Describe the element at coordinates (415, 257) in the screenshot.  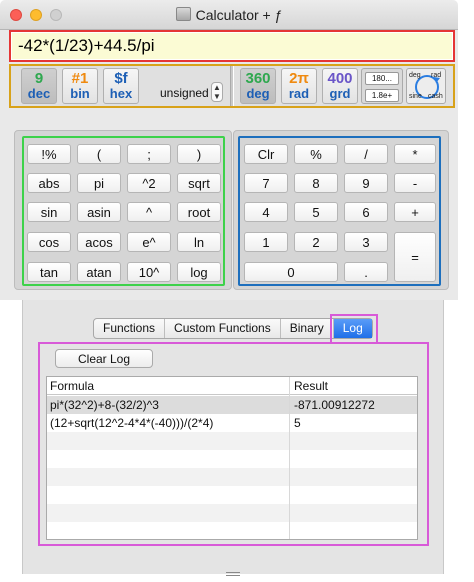
I see `key-equals: =` at that location.